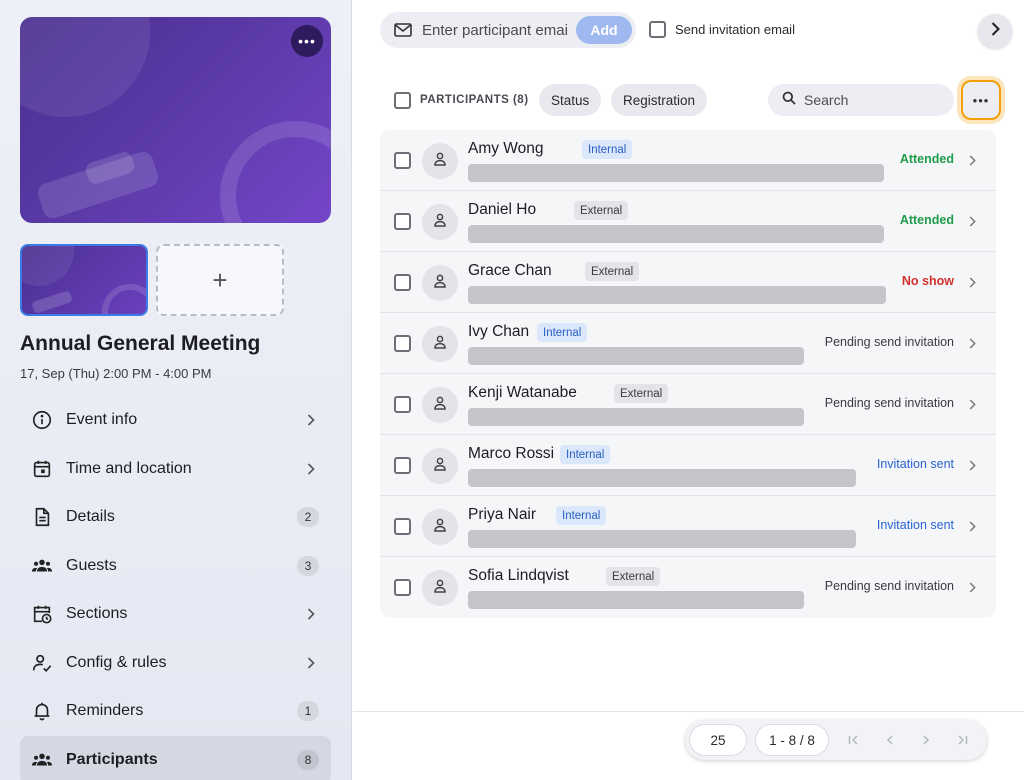 The image size is (1024, 780). I want to click on sidebar-item-label: Time and location, so click(129, 468).